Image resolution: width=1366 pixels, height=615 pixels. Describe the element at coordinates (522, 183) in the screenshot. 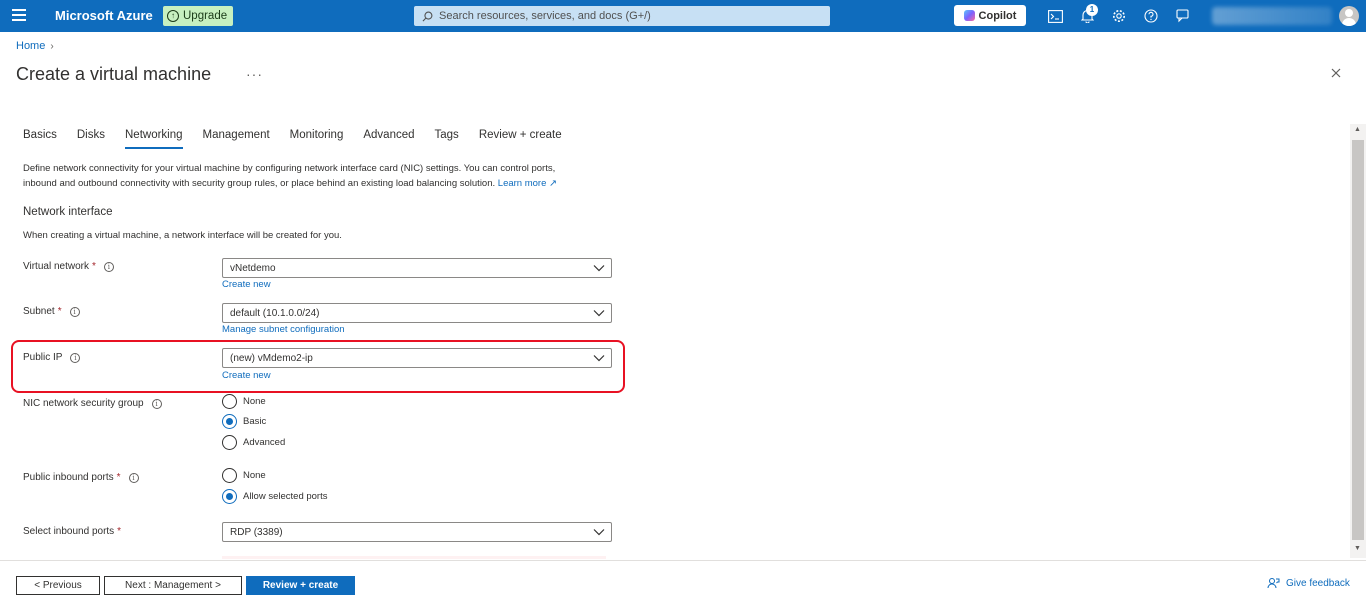

I see `learn-more-label: Learn more` at that location.